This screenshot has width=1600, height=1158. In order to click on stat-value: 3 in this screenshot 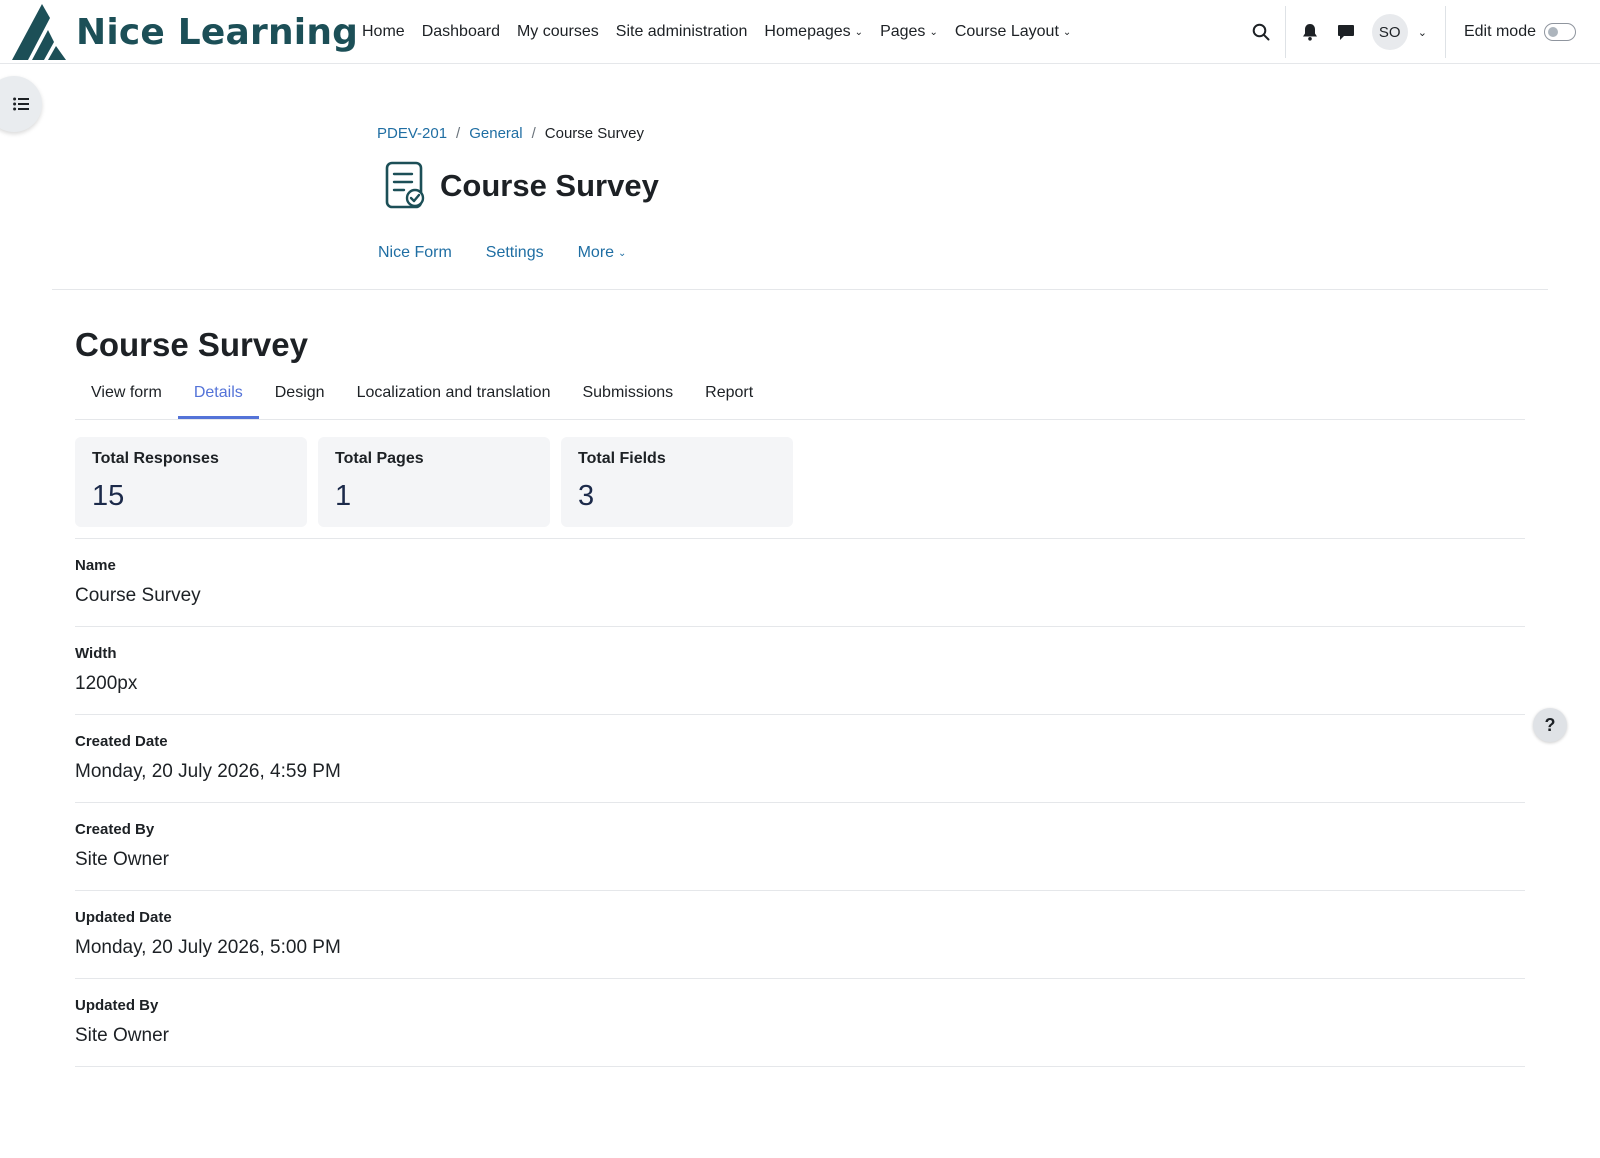, I will do `click(586, 496)`.